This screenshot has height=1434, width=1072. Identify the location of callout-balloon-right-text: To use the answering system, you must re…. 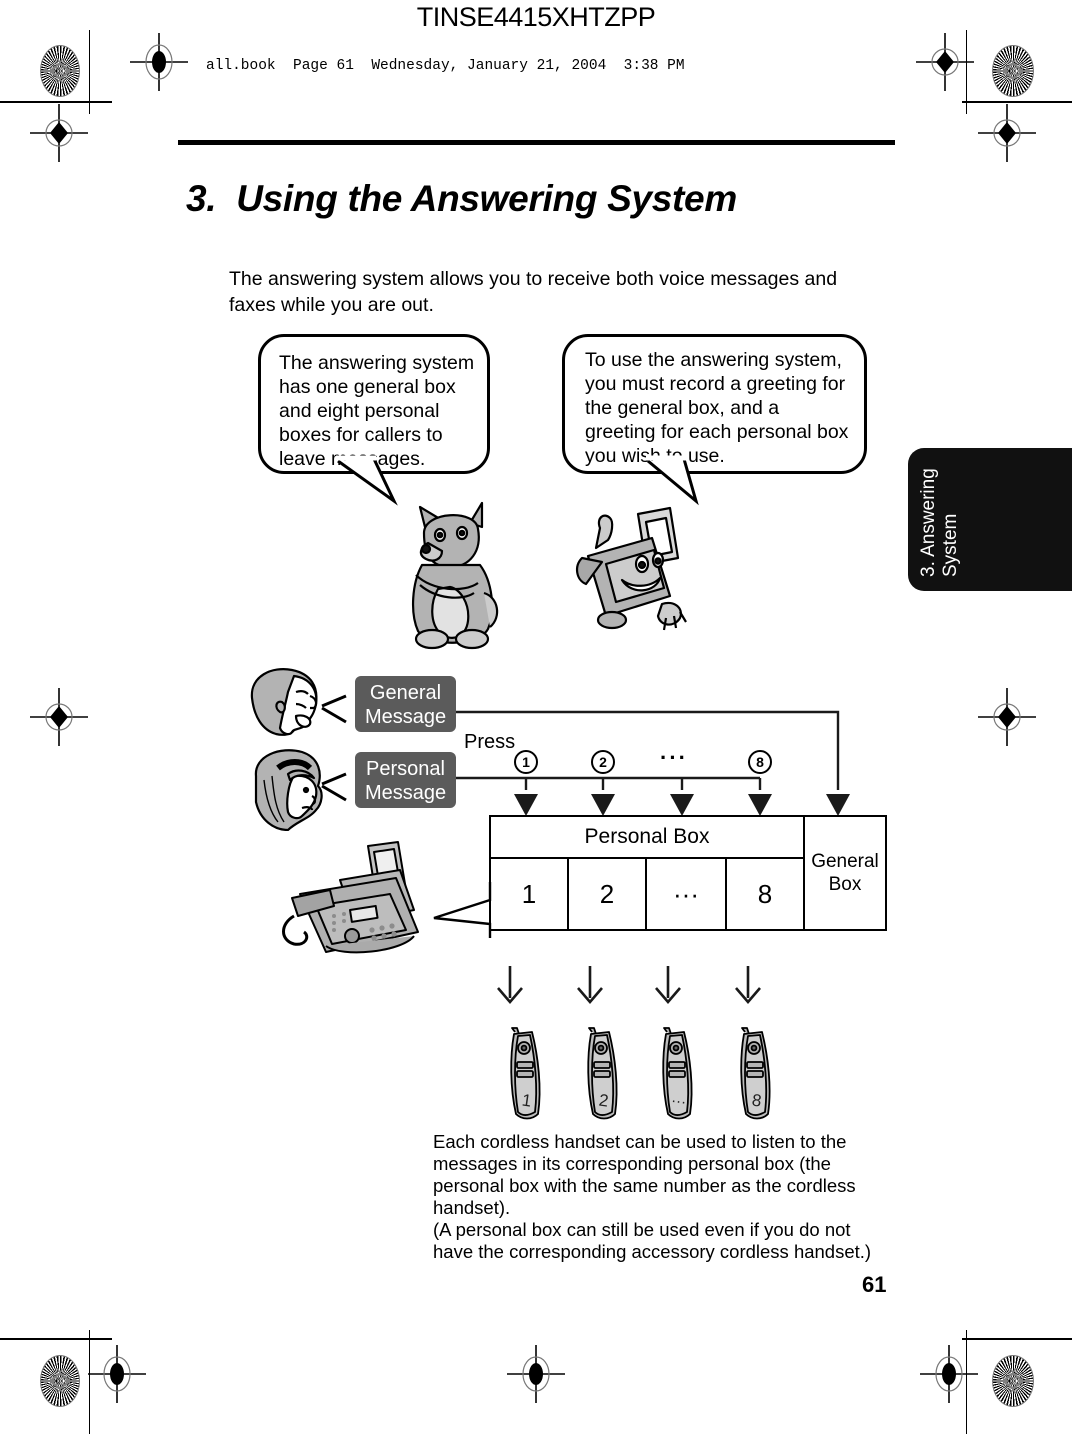
(717, 408).